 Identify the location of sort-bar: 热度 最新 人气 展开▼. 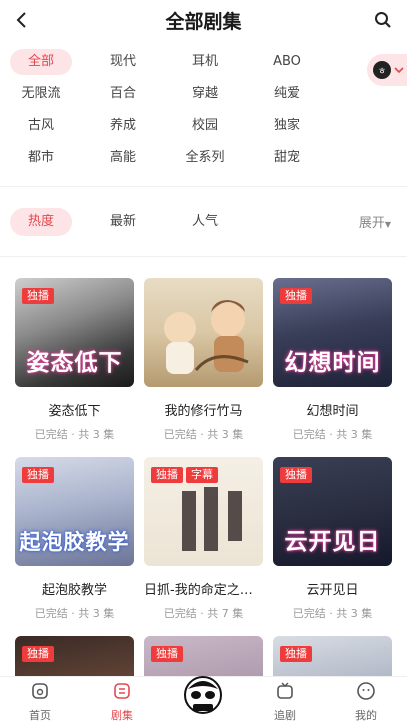
(203, 222).